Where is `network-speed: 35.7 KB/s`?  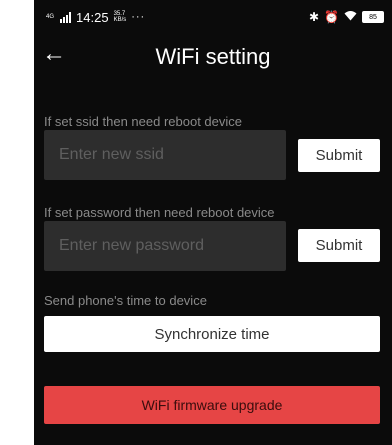 network-speed: 35.7 KB/s is located at coordinates (120, 17).